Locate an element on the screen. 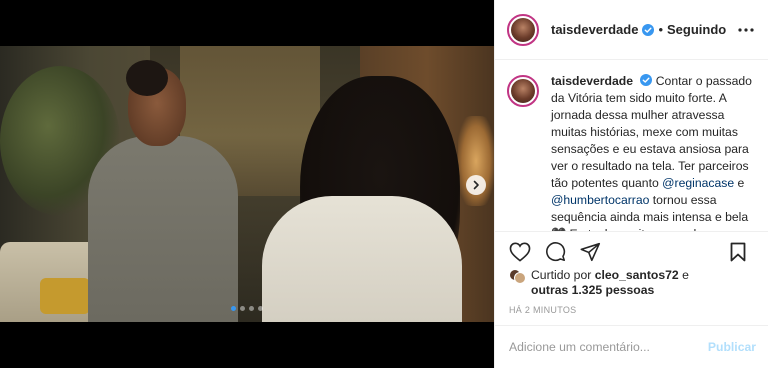 The height and width of the screenshot is (368, 768). chevron-right-icon is located at coordinates (476, 185).